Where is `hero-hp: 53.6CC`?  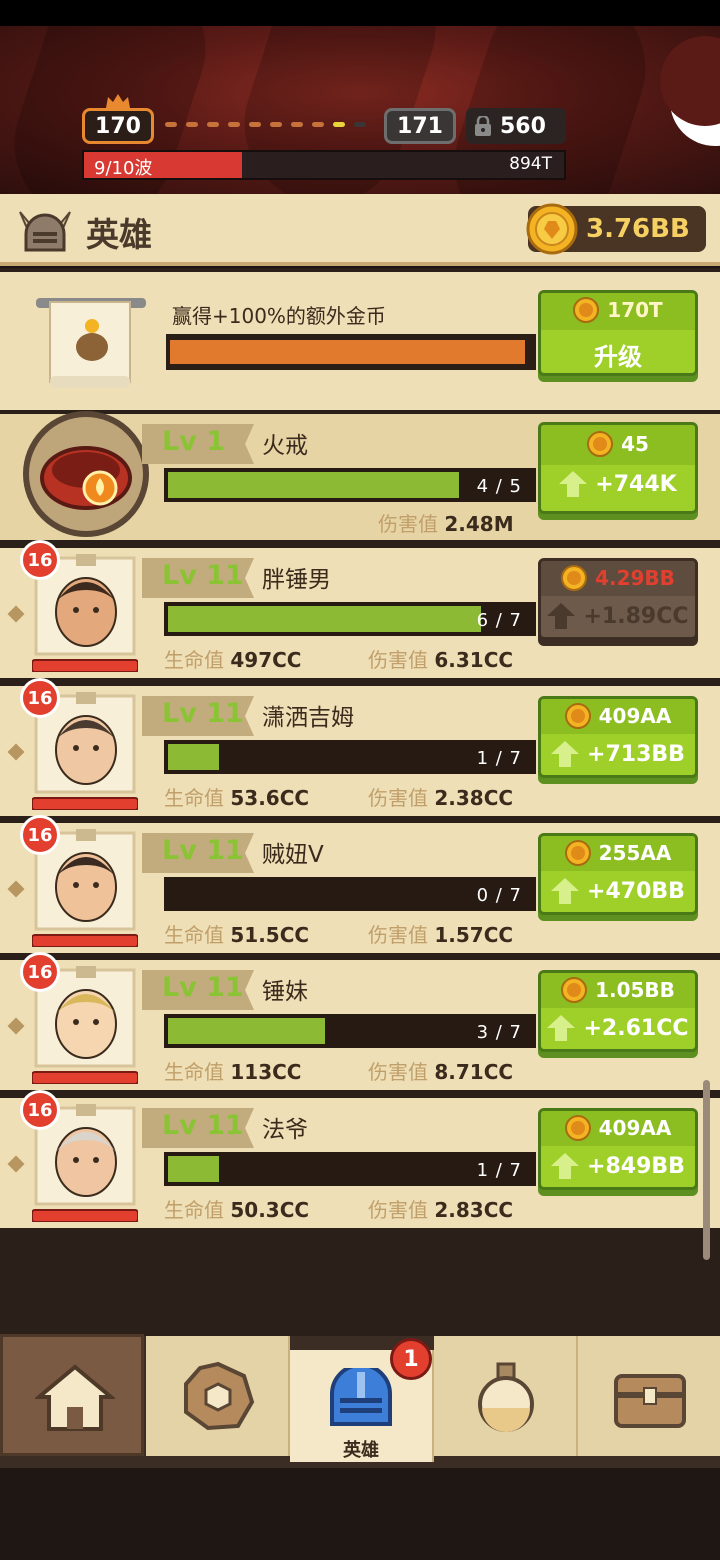 hero-hp: 53.6CC is located at coordinates (270, 798).